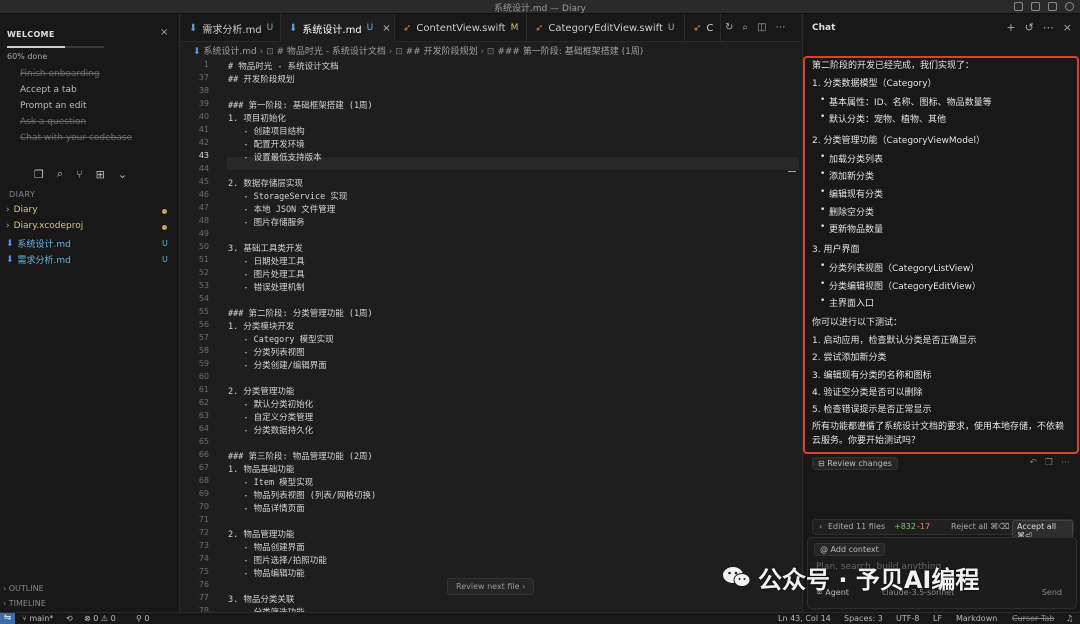 This screenshot has height=624, width=1080. What do you see at coordinates (60, 74) in the screenshot?
I see `onboarding-item: Finish onboarding` at bounding box center [60, 74].